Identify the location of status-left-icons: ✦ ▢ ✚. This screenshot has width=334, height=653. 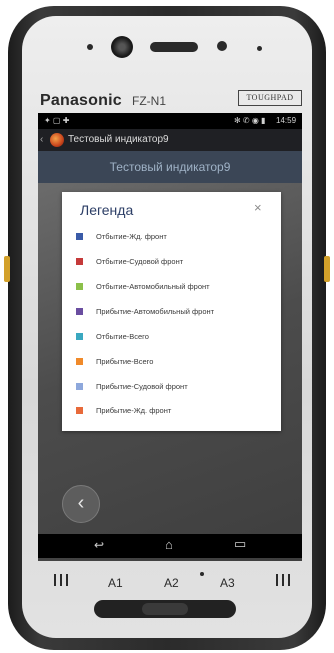
(57, 120).